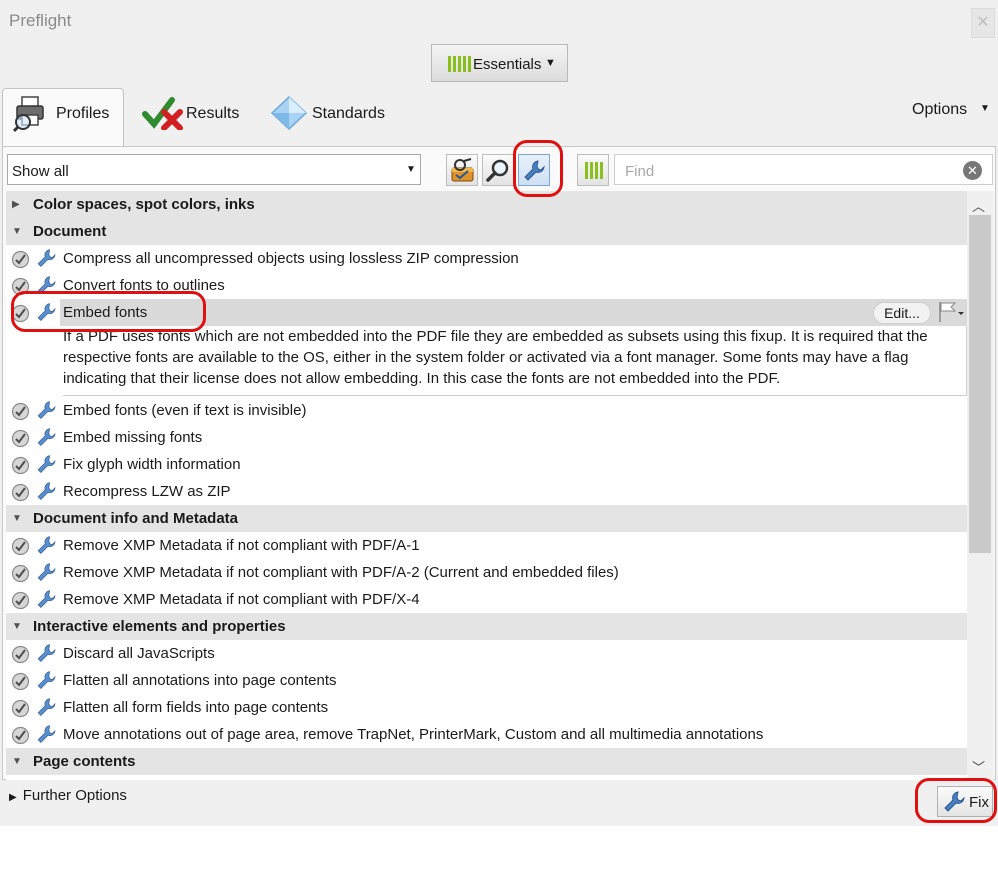 This screenshot has width=998, height=886. What do you see at coordinates (213, 113) in the screenshot?
I see `tab-results-label: Results` at bounding box center [213, 113].